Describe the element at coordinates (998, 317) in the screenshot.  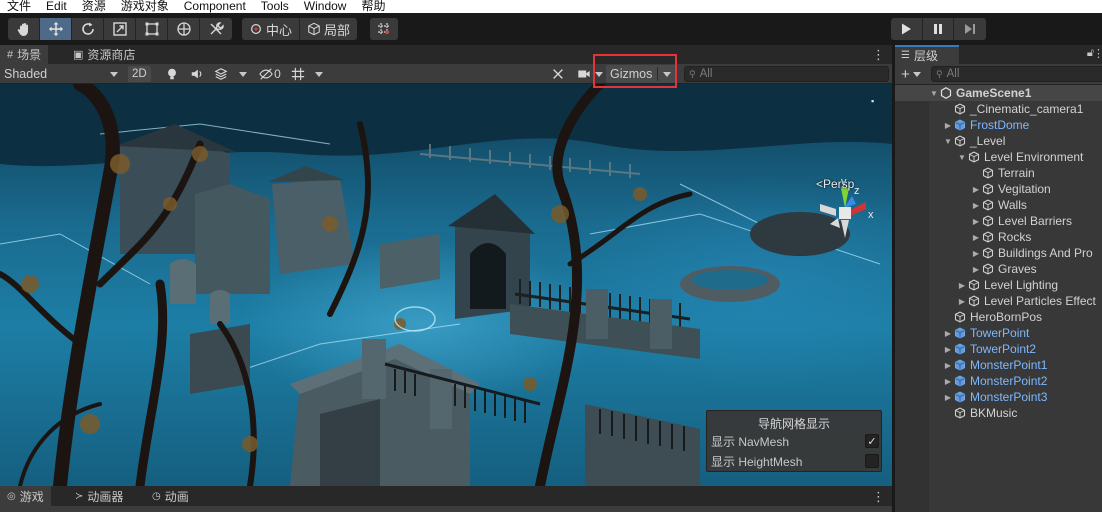
I see `hierarchy-item: HeroBornPos` at that location.